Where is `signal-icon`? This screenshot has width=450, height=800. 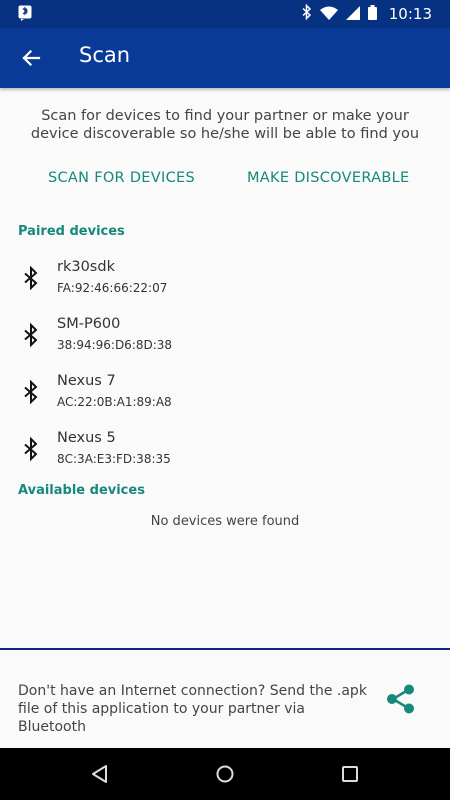 signal-icon is located at coordinates (352, 14).